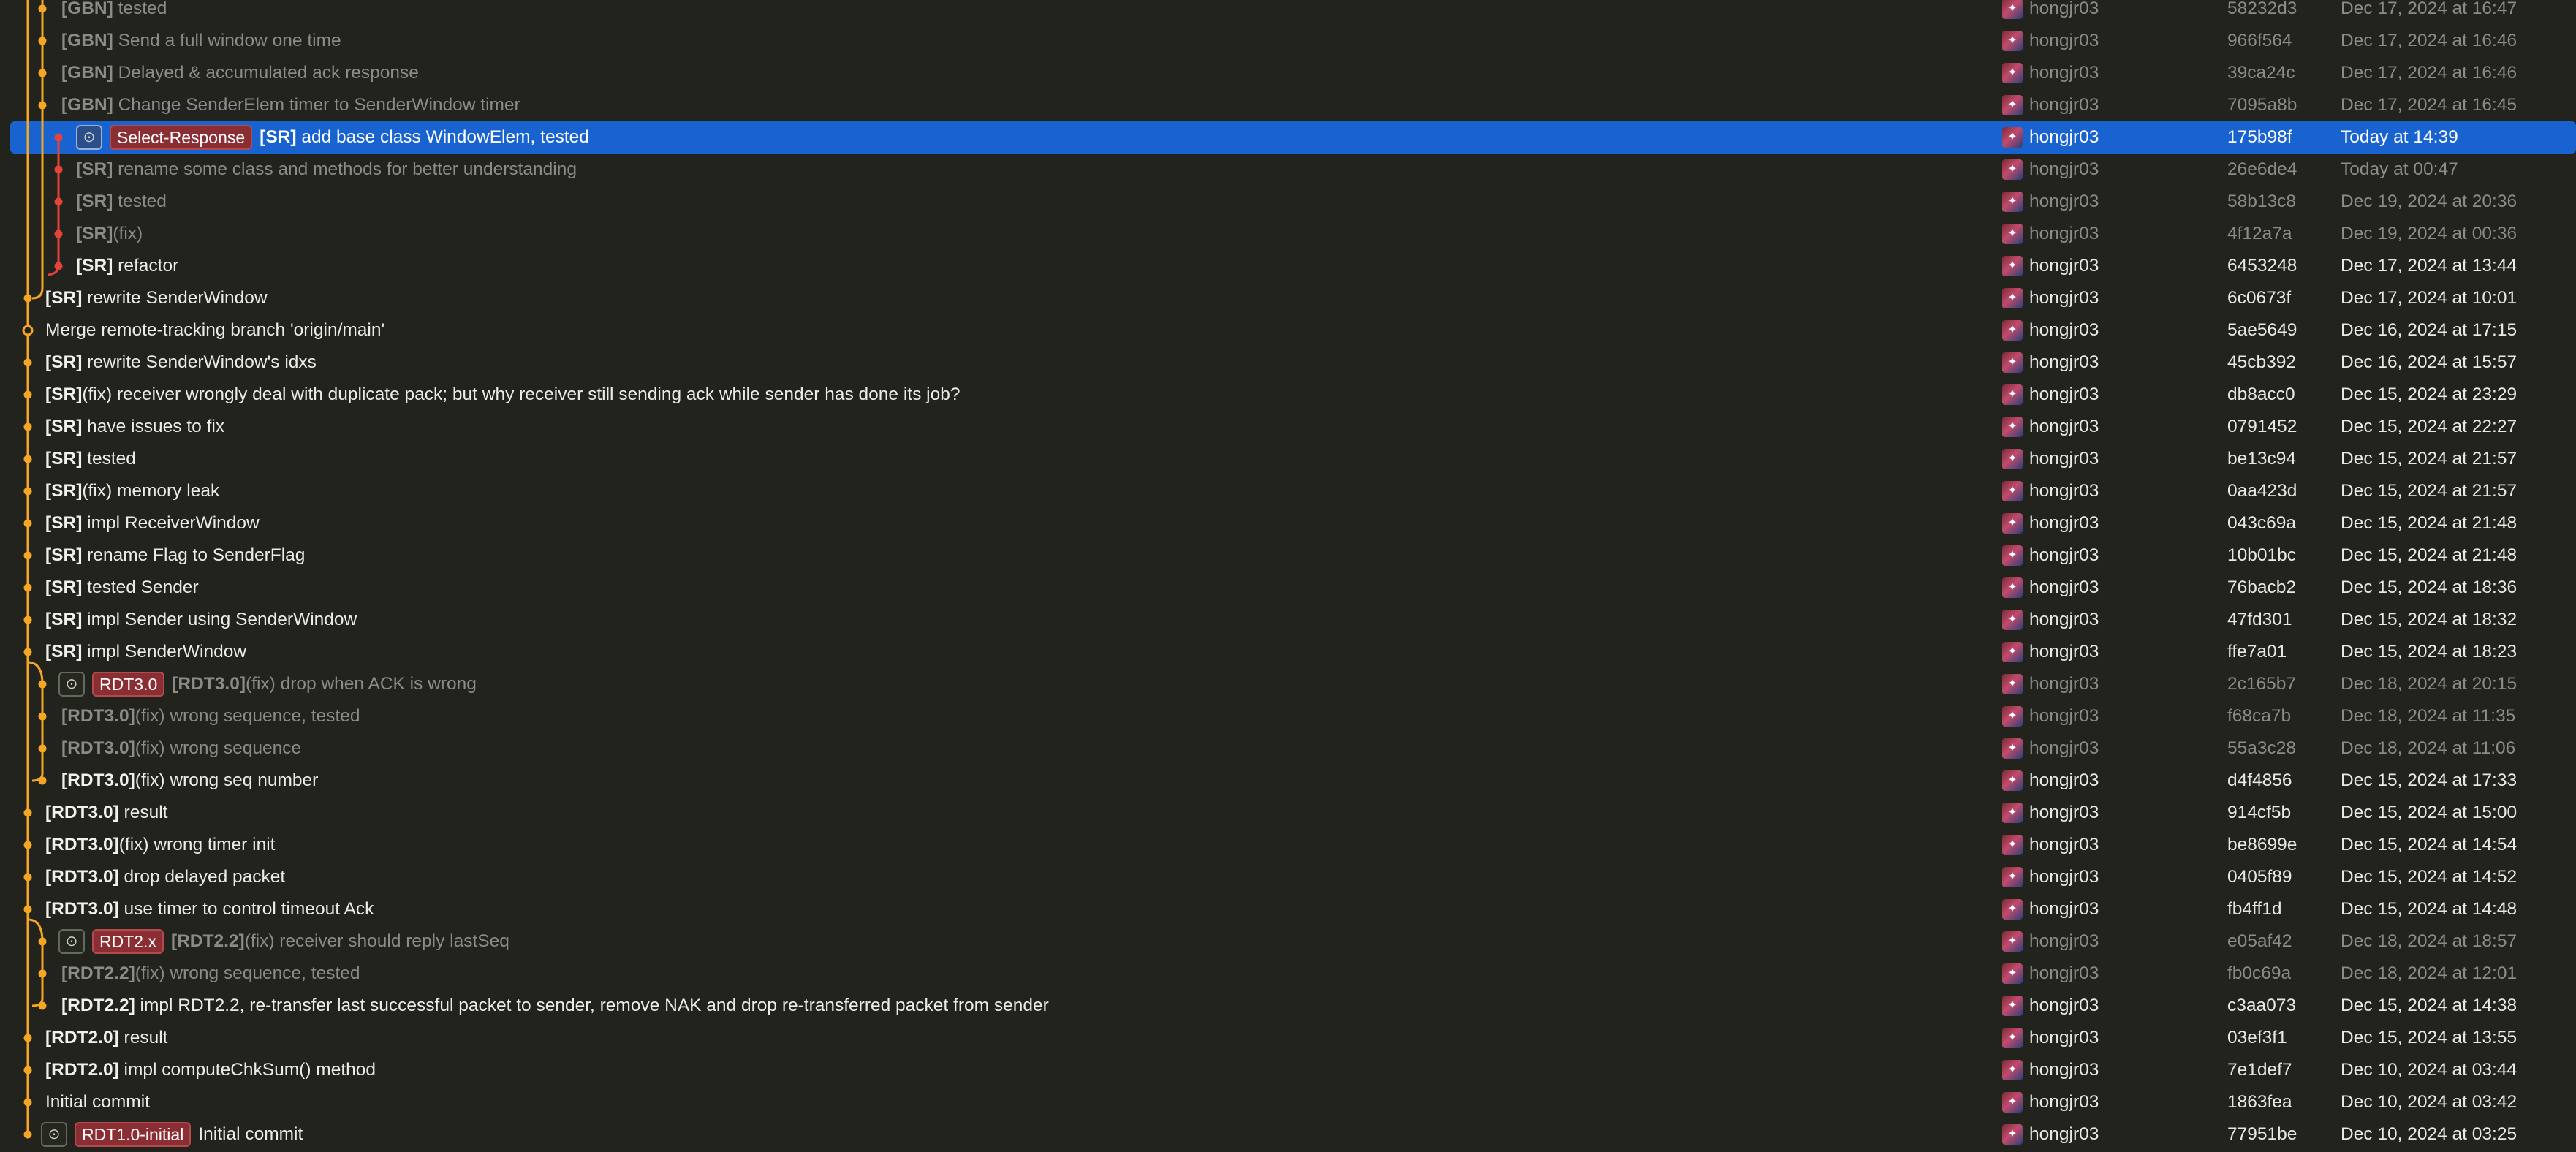  What do you see at coordinates (2261, 73) in the screenshot?
I see `commit-hash: 39ca24c` at bounding box center [2261, 73].